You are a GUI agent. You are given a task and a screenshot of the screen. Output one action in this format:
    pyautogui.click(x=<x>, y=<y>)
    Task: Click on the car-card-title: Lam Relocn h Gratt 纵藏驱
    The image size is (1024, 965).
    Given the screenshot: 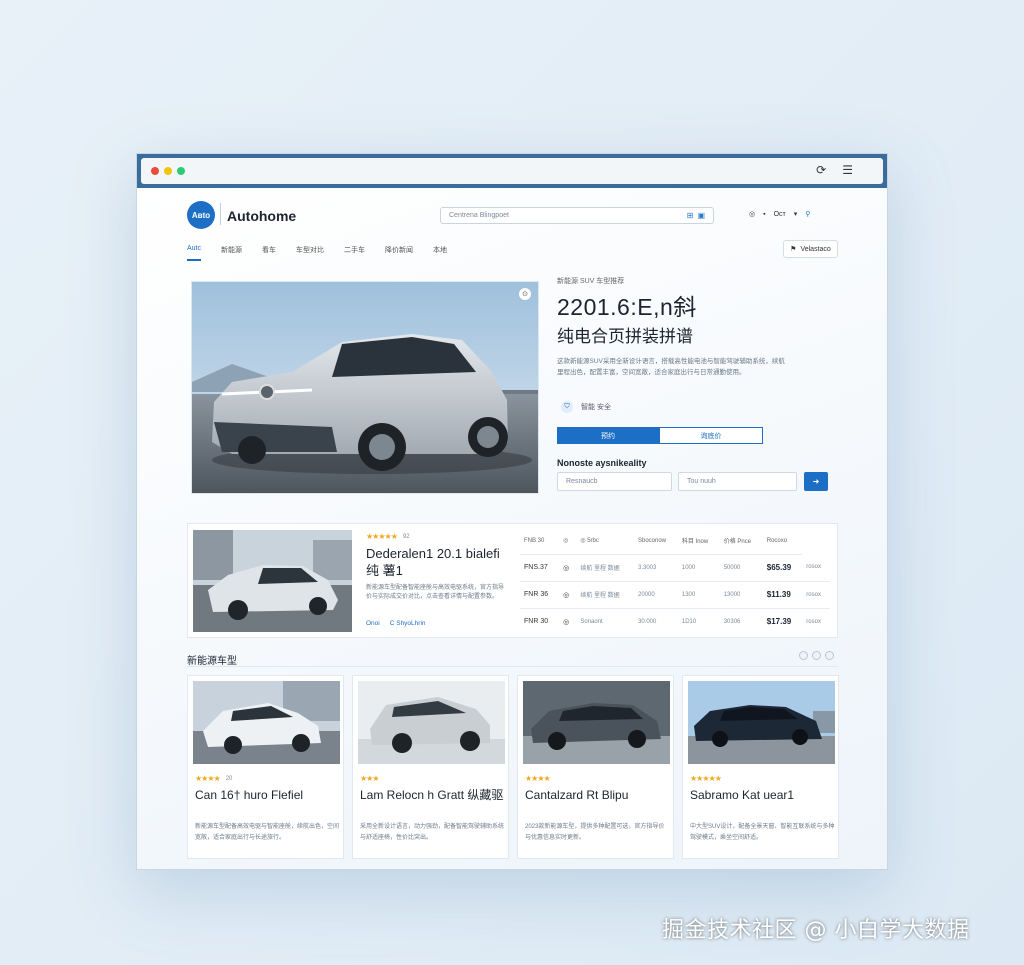 What is the action you would take?
    pyautogui.click(x=432, y=795)
    